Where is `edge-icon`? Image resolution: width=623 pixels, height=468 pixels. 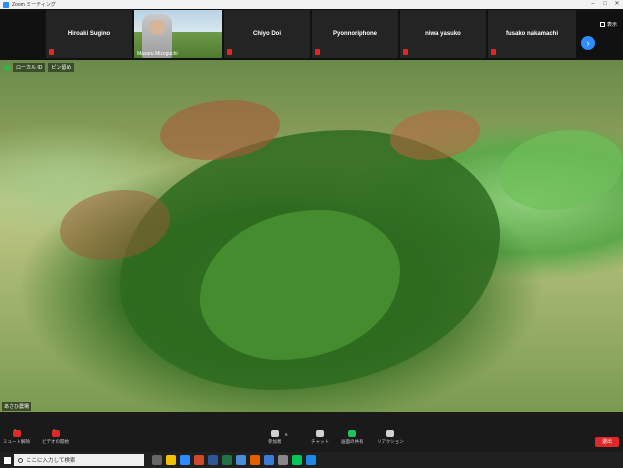
edge-icon is located at coordinates (199, 460).